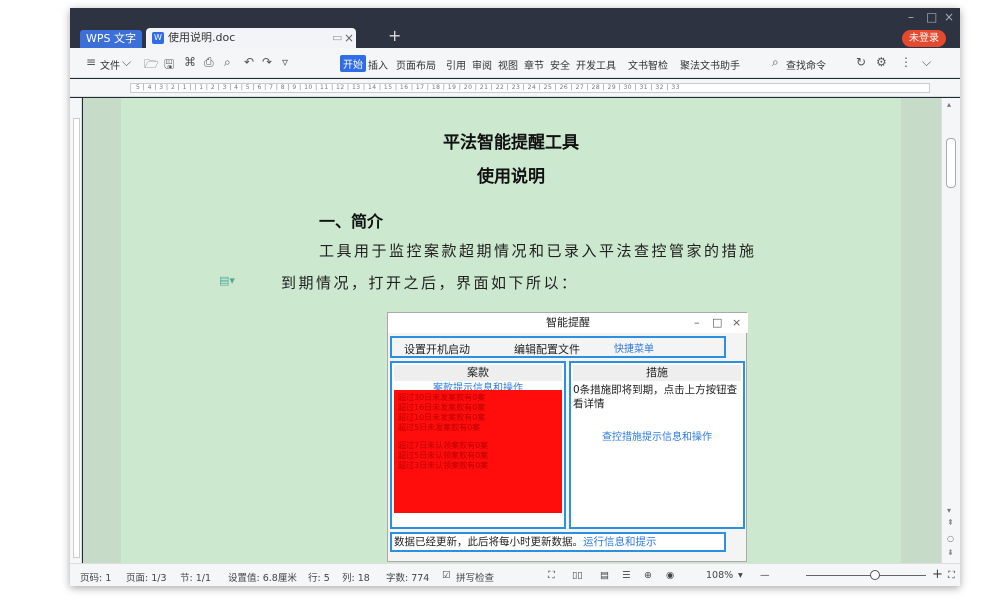 The height and width of the screenshot is (600, 1000). I want to click on word-count: 字数: 774, so click(407, 577).